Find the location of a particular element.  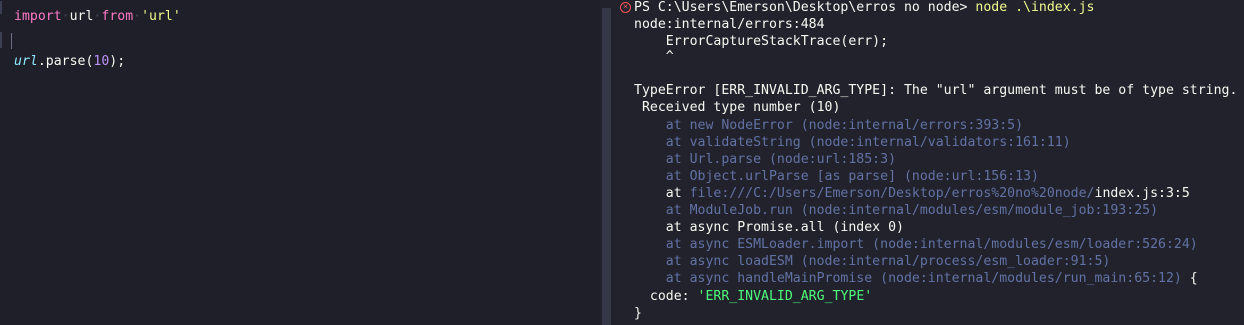

error-code-line: code: 'ERR_INVALID_ARG_TYPE' is located at coordinates (753, 296).